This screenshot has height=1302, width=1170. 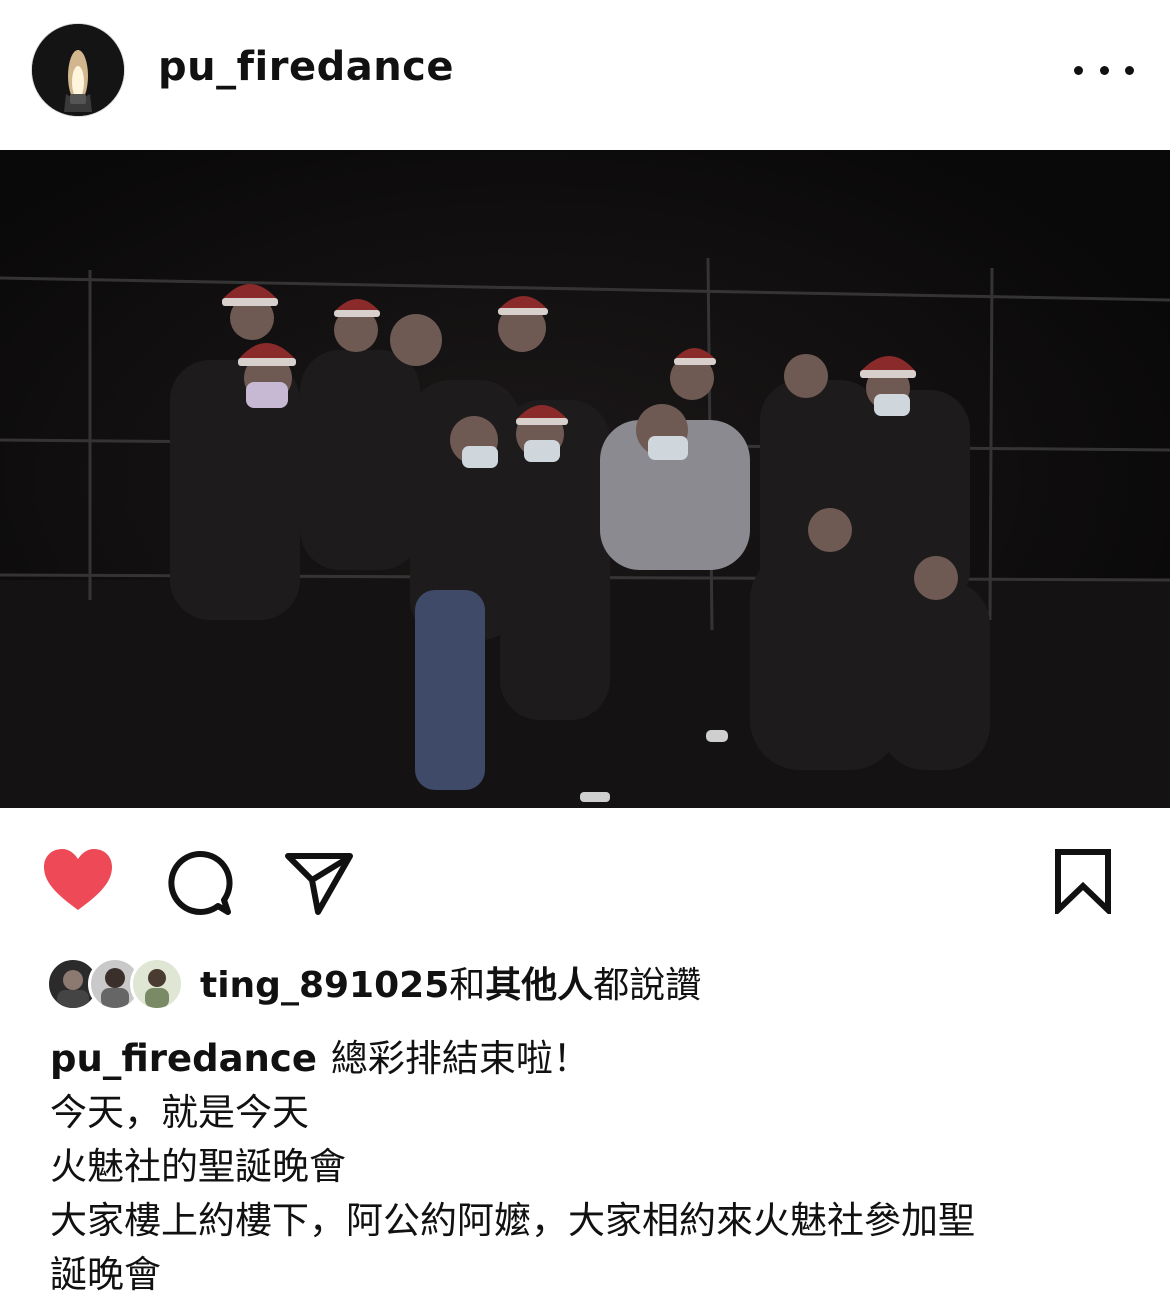 I want to click on save-button, so click(x=1083, y=883).